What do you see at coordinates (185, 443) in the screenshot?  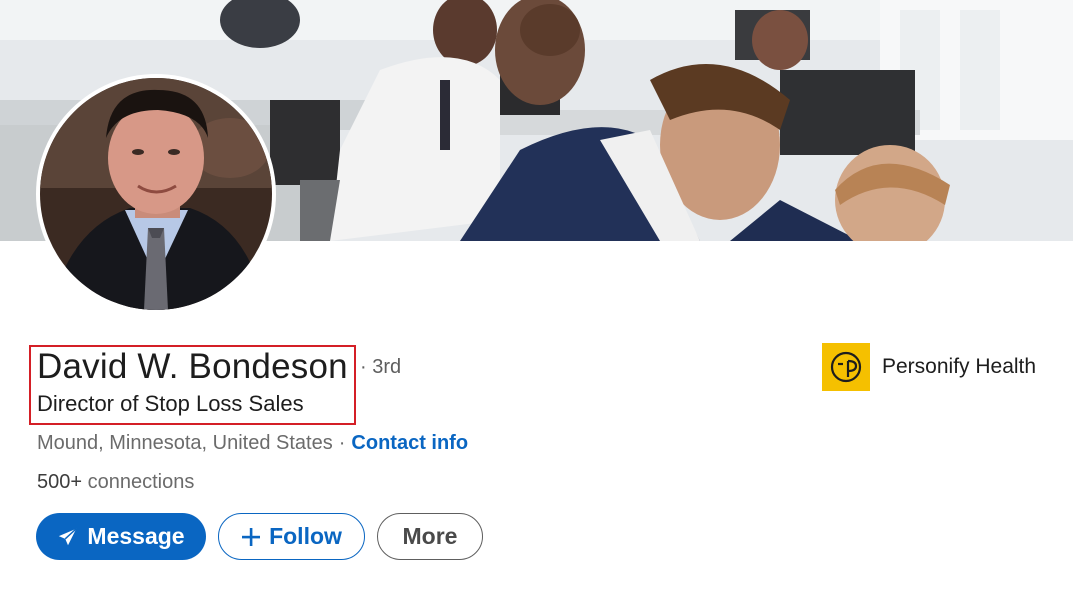 I see `profile-location: Mound, Minnesota, United States` at bounding box center [185, 443].